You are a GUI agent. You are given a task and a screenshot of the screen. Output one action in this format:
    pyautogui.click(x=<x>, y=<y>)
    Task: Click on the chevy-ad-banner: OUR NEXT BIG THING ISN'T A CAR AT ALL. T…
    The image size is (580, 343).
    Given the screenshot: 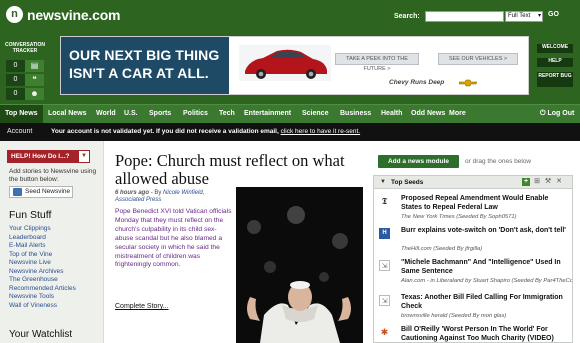 What is the action you would take?
    pyautogui.click(x=294, y=65)
    